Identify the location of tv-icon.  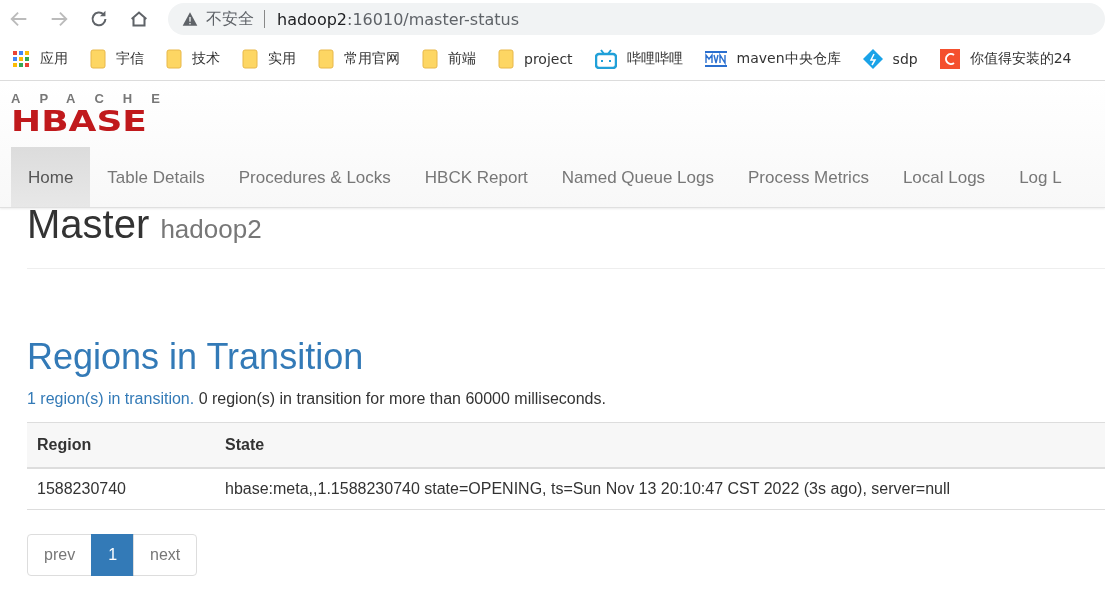
(605, 59).